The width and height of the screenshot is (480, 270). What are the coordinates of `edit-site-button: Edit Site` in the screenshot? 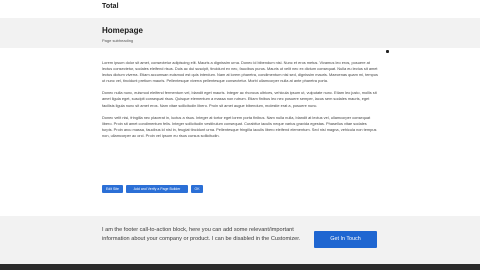 It's located at (112, 189).